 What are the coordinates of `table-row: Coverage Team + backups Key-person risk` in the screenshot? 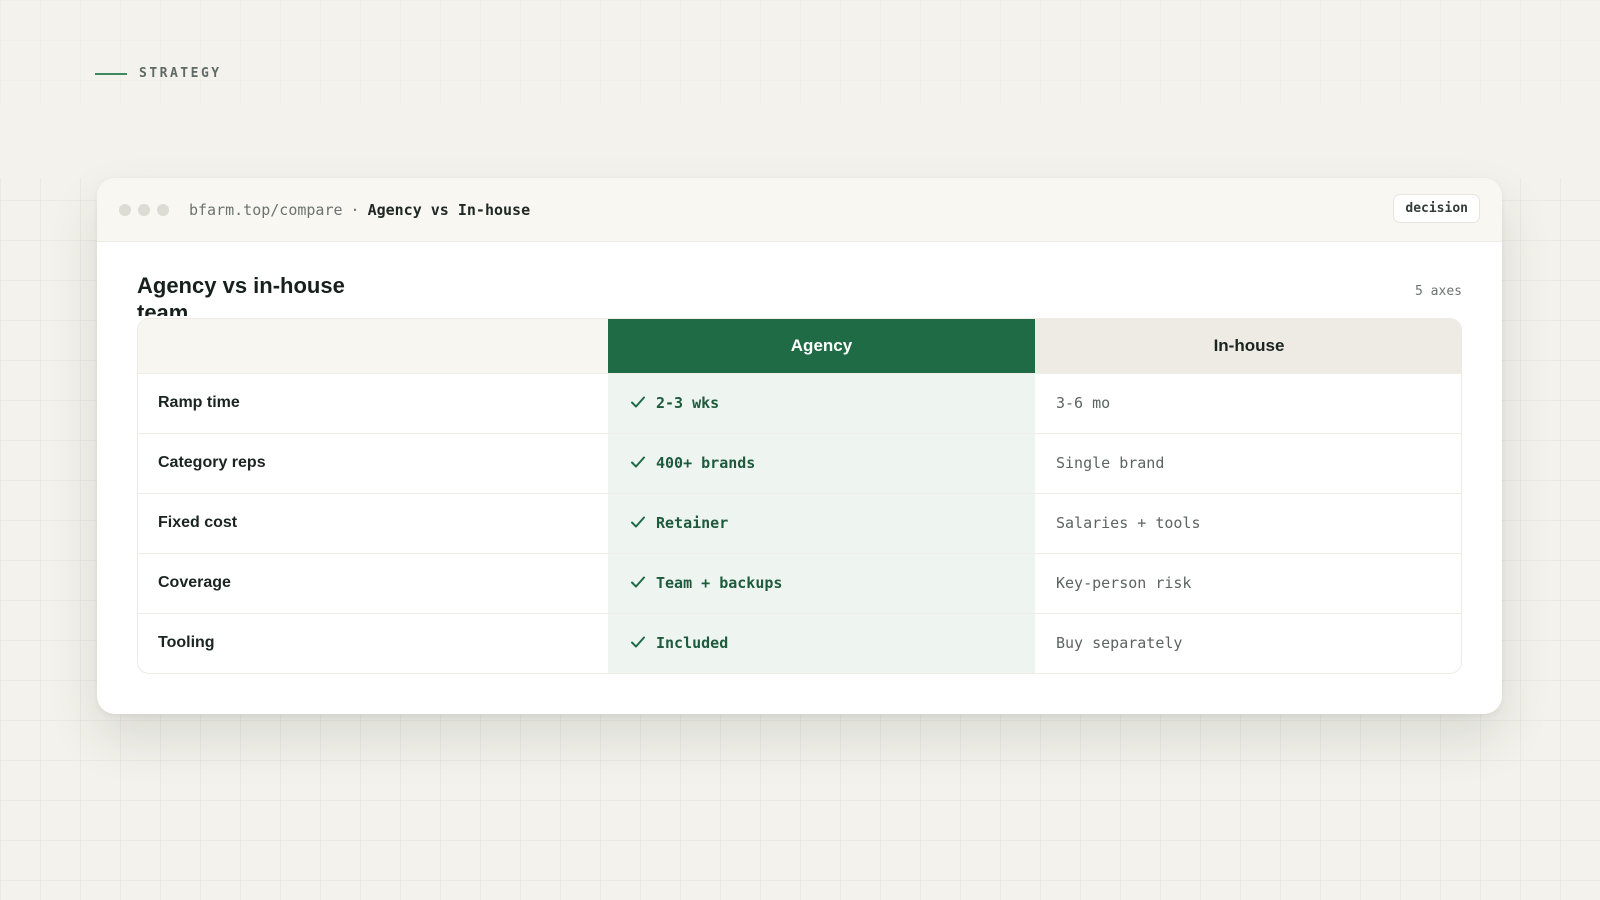 It's located at (799, 582).